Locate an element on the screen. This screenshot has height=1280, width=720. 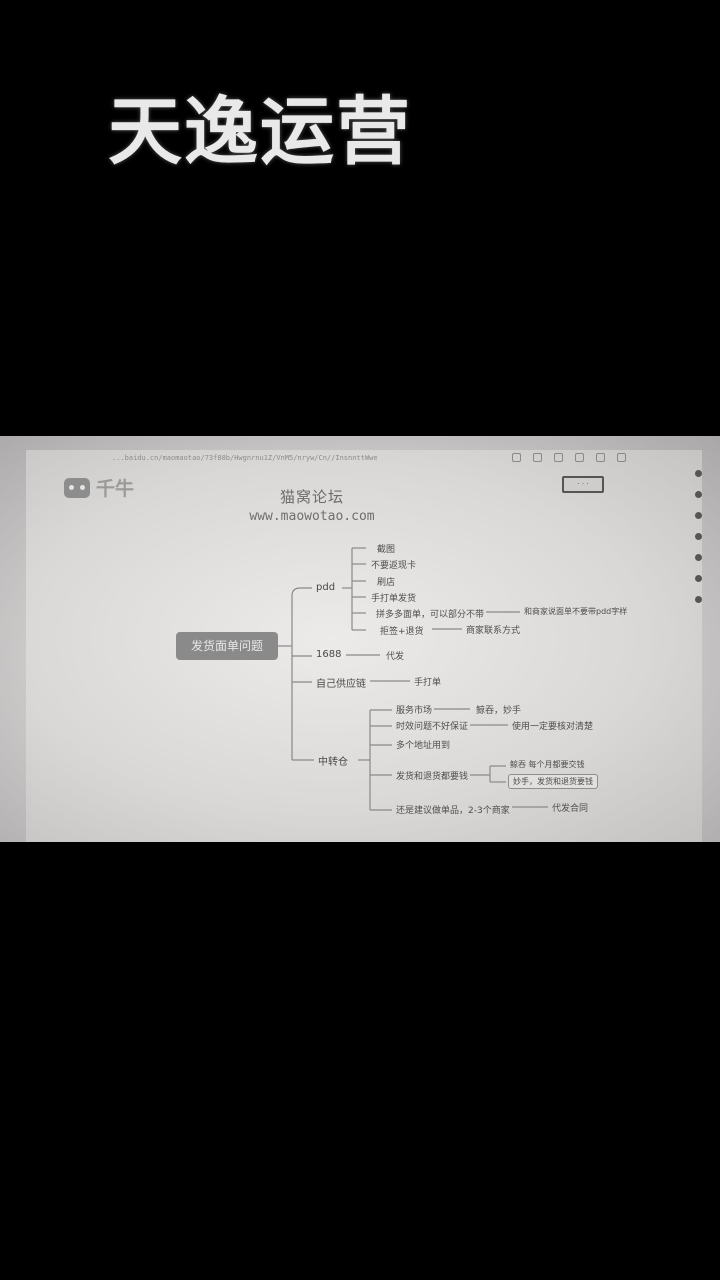
transfer-note-selected: 妙手，发货和退货要钱 is located at coordinates (553, 781).